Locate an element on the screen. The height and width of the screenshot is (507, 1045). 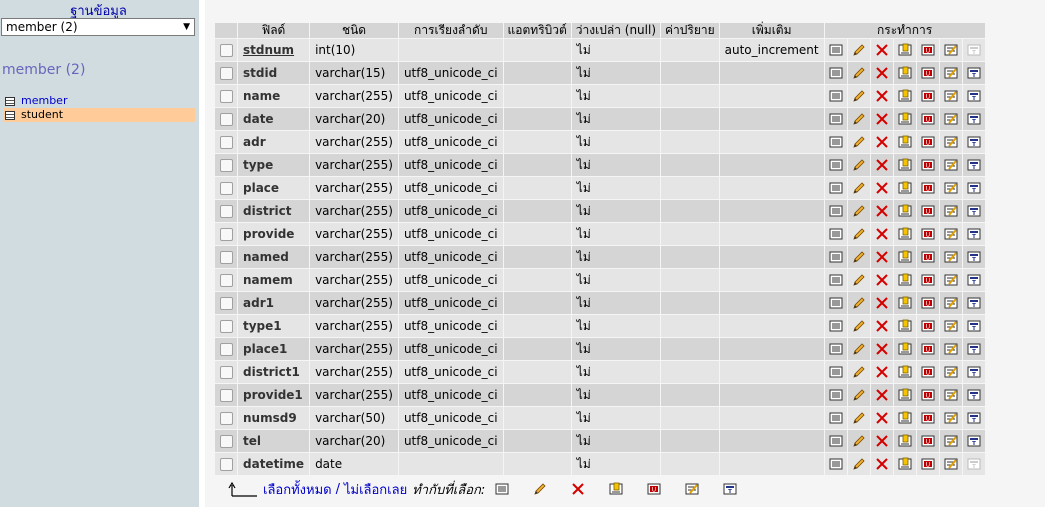
database-heading: member (2) is located at coordinates (43, 70).